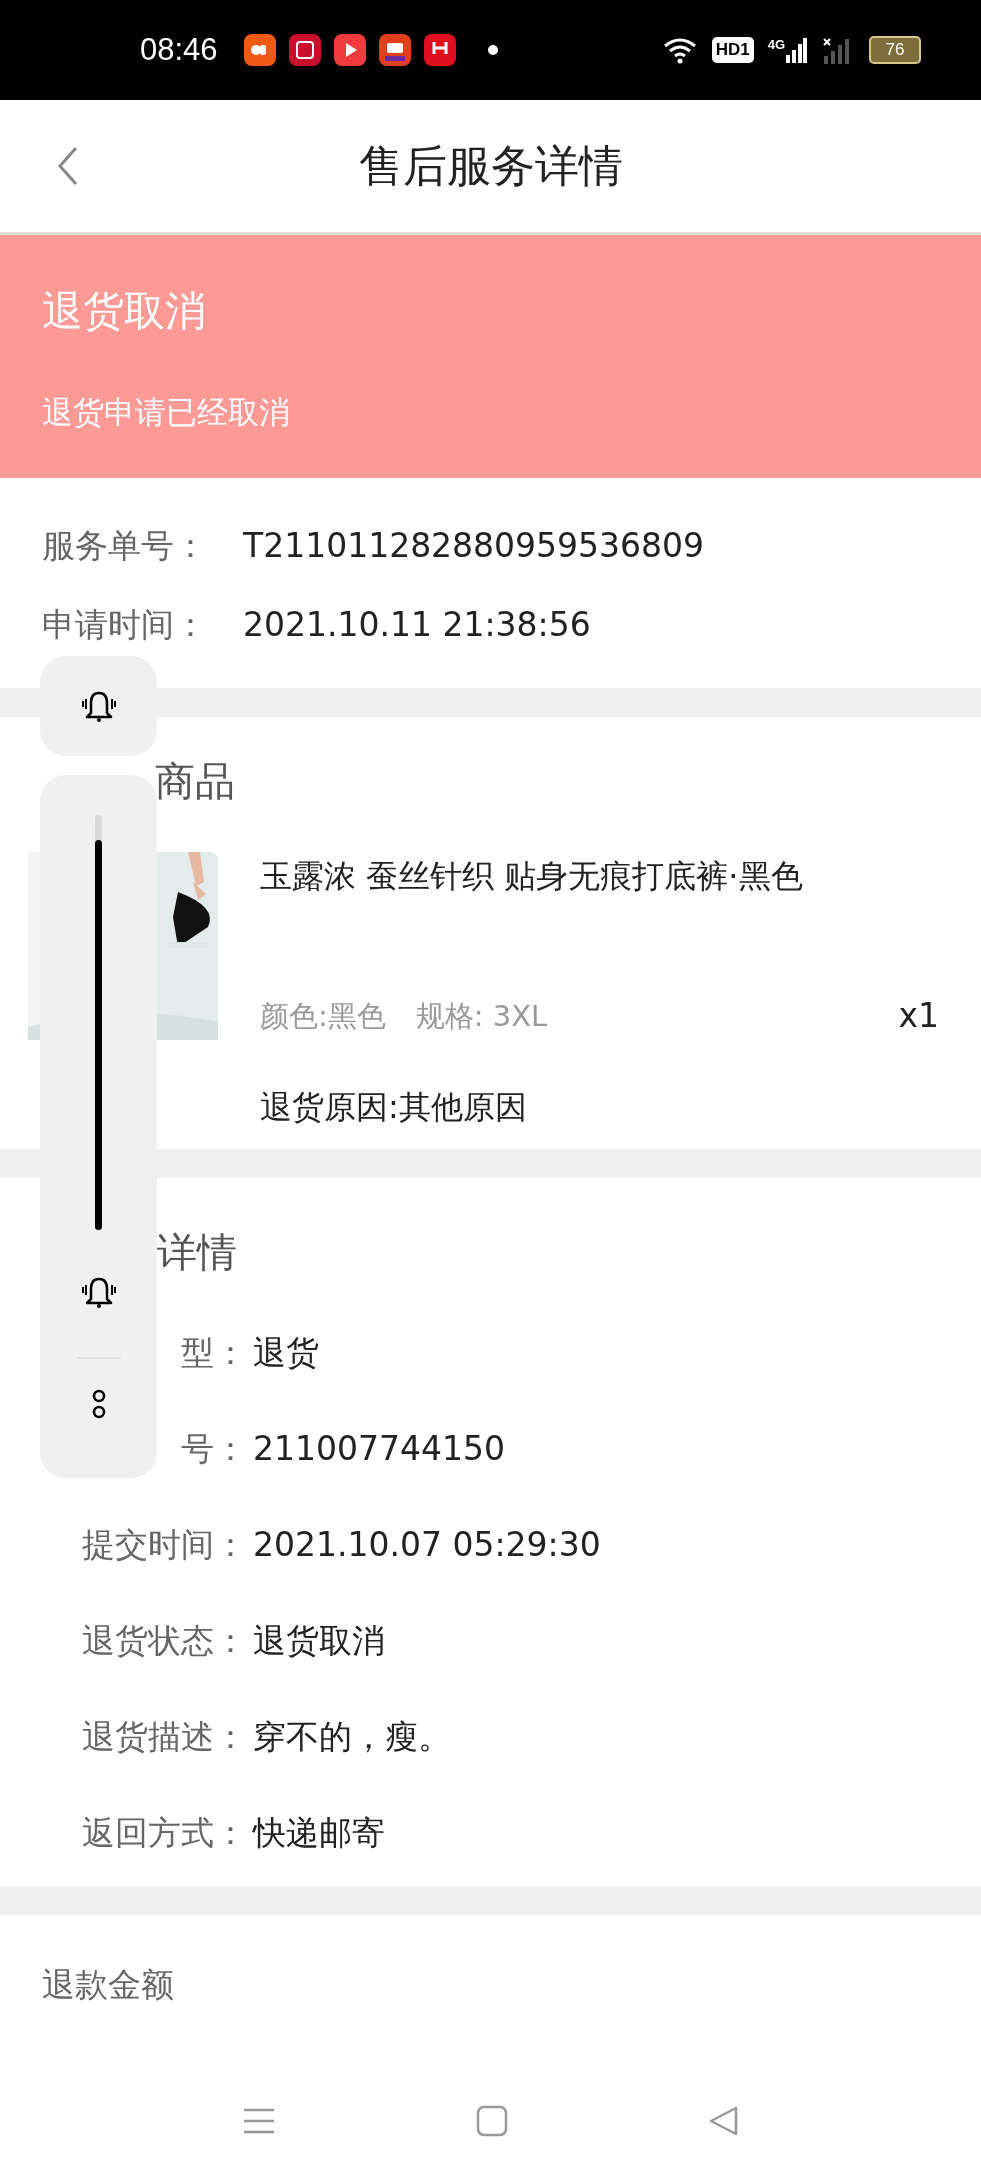 The width and height of the screenshot is (981, 2181). I want to click on back-icon, so click(68, 166).